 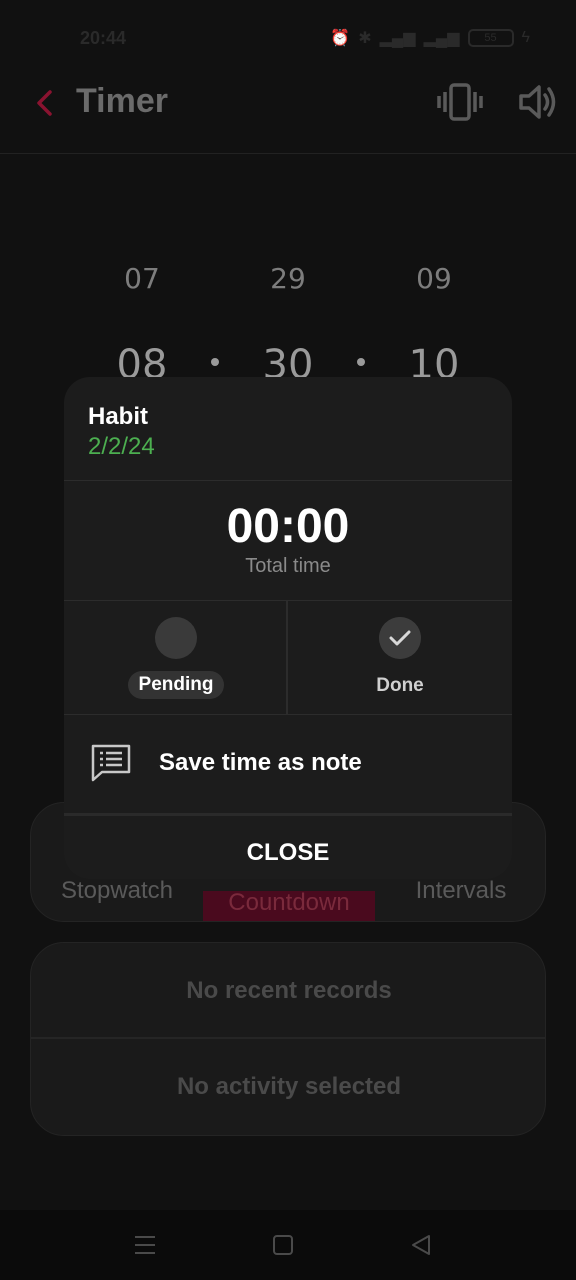 What do you see at coordinates (117, 900) in the screenshot?
I see `tab-stopwatch: Stopwatch` at bounding box center [117, 900].